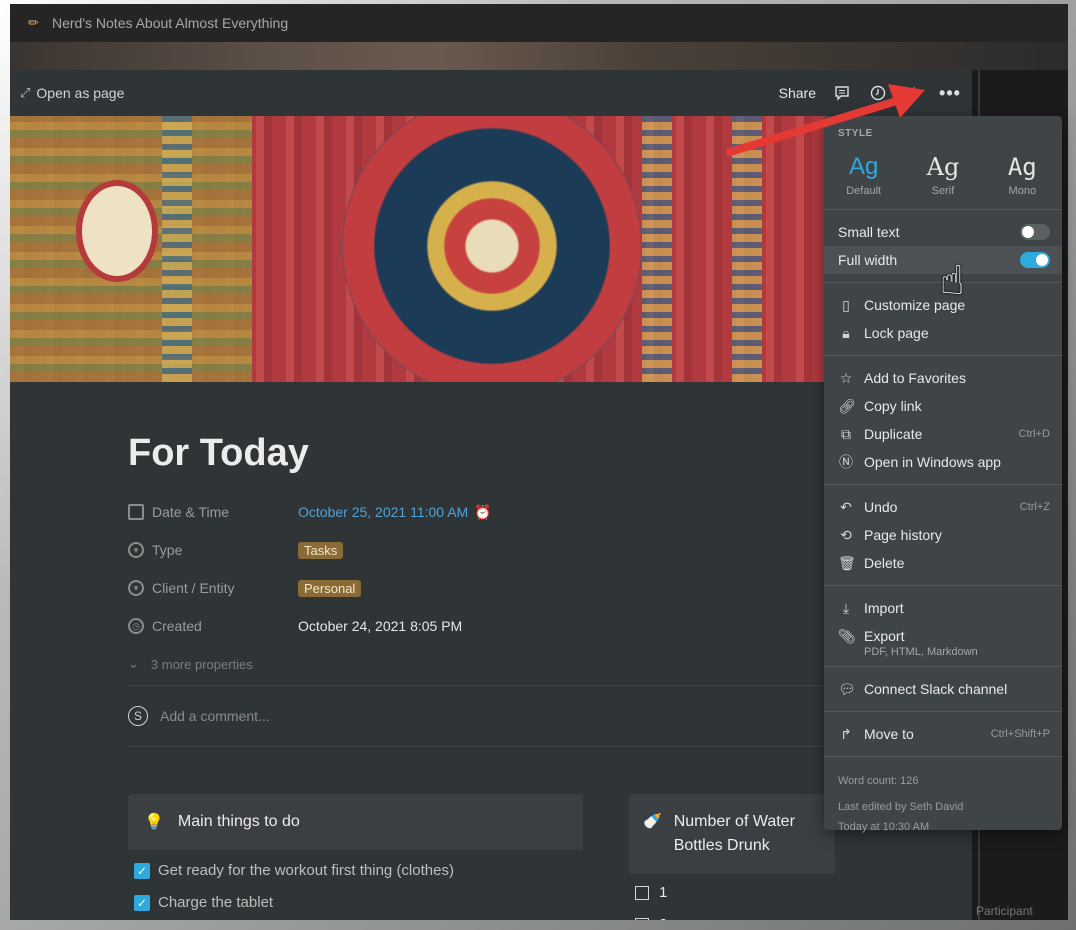  Describe the element at coordinates (1035, 260) in the screenshot. I see `full-width-toggle` at that location.